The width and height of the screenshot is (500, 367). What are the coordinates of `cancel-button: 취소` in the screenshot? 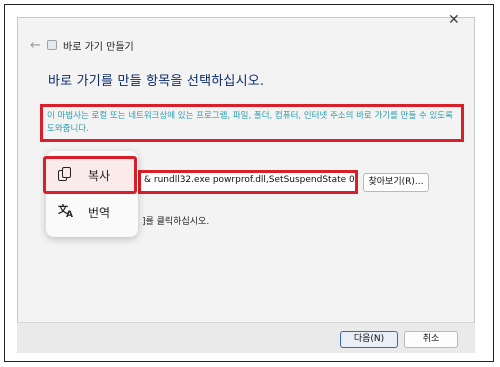 It's located at (431, 339).